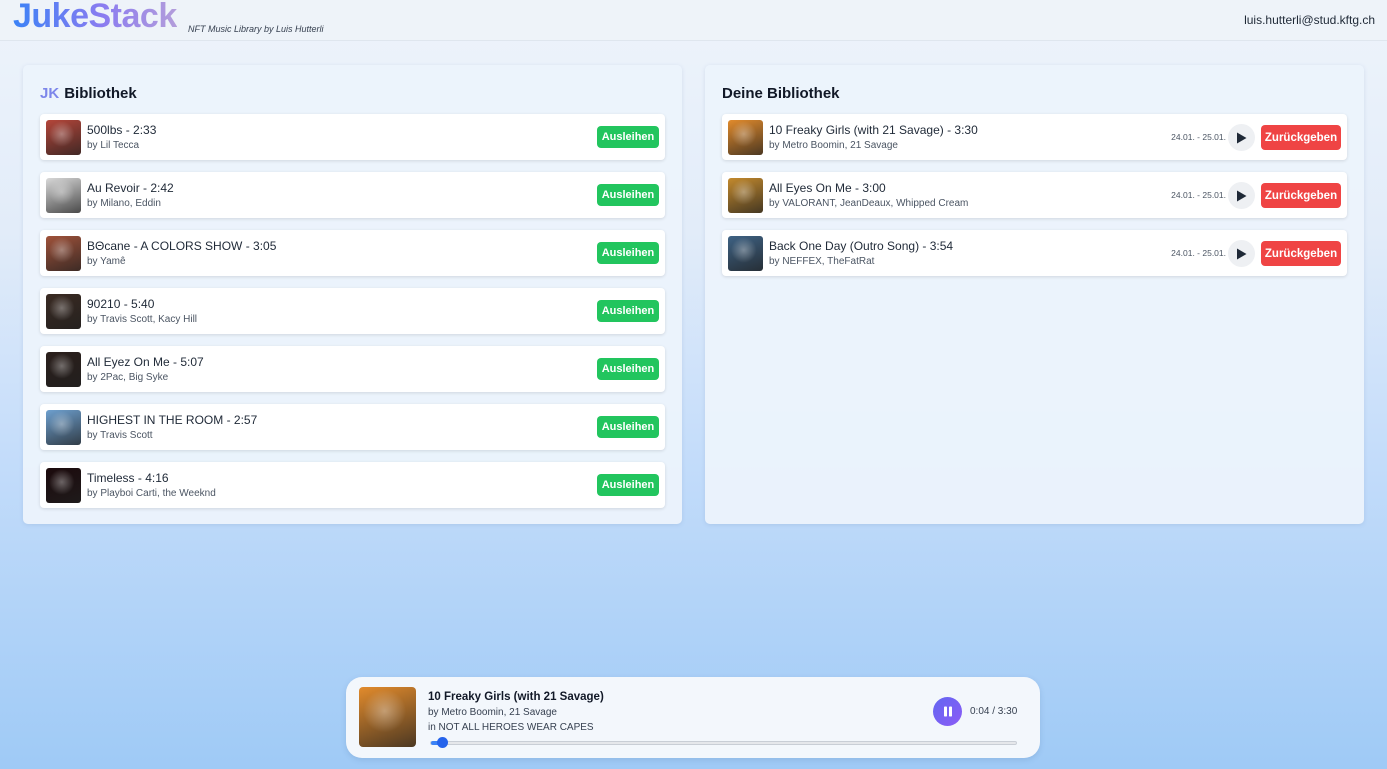  I want to click on pause-button, so click(947, 711).